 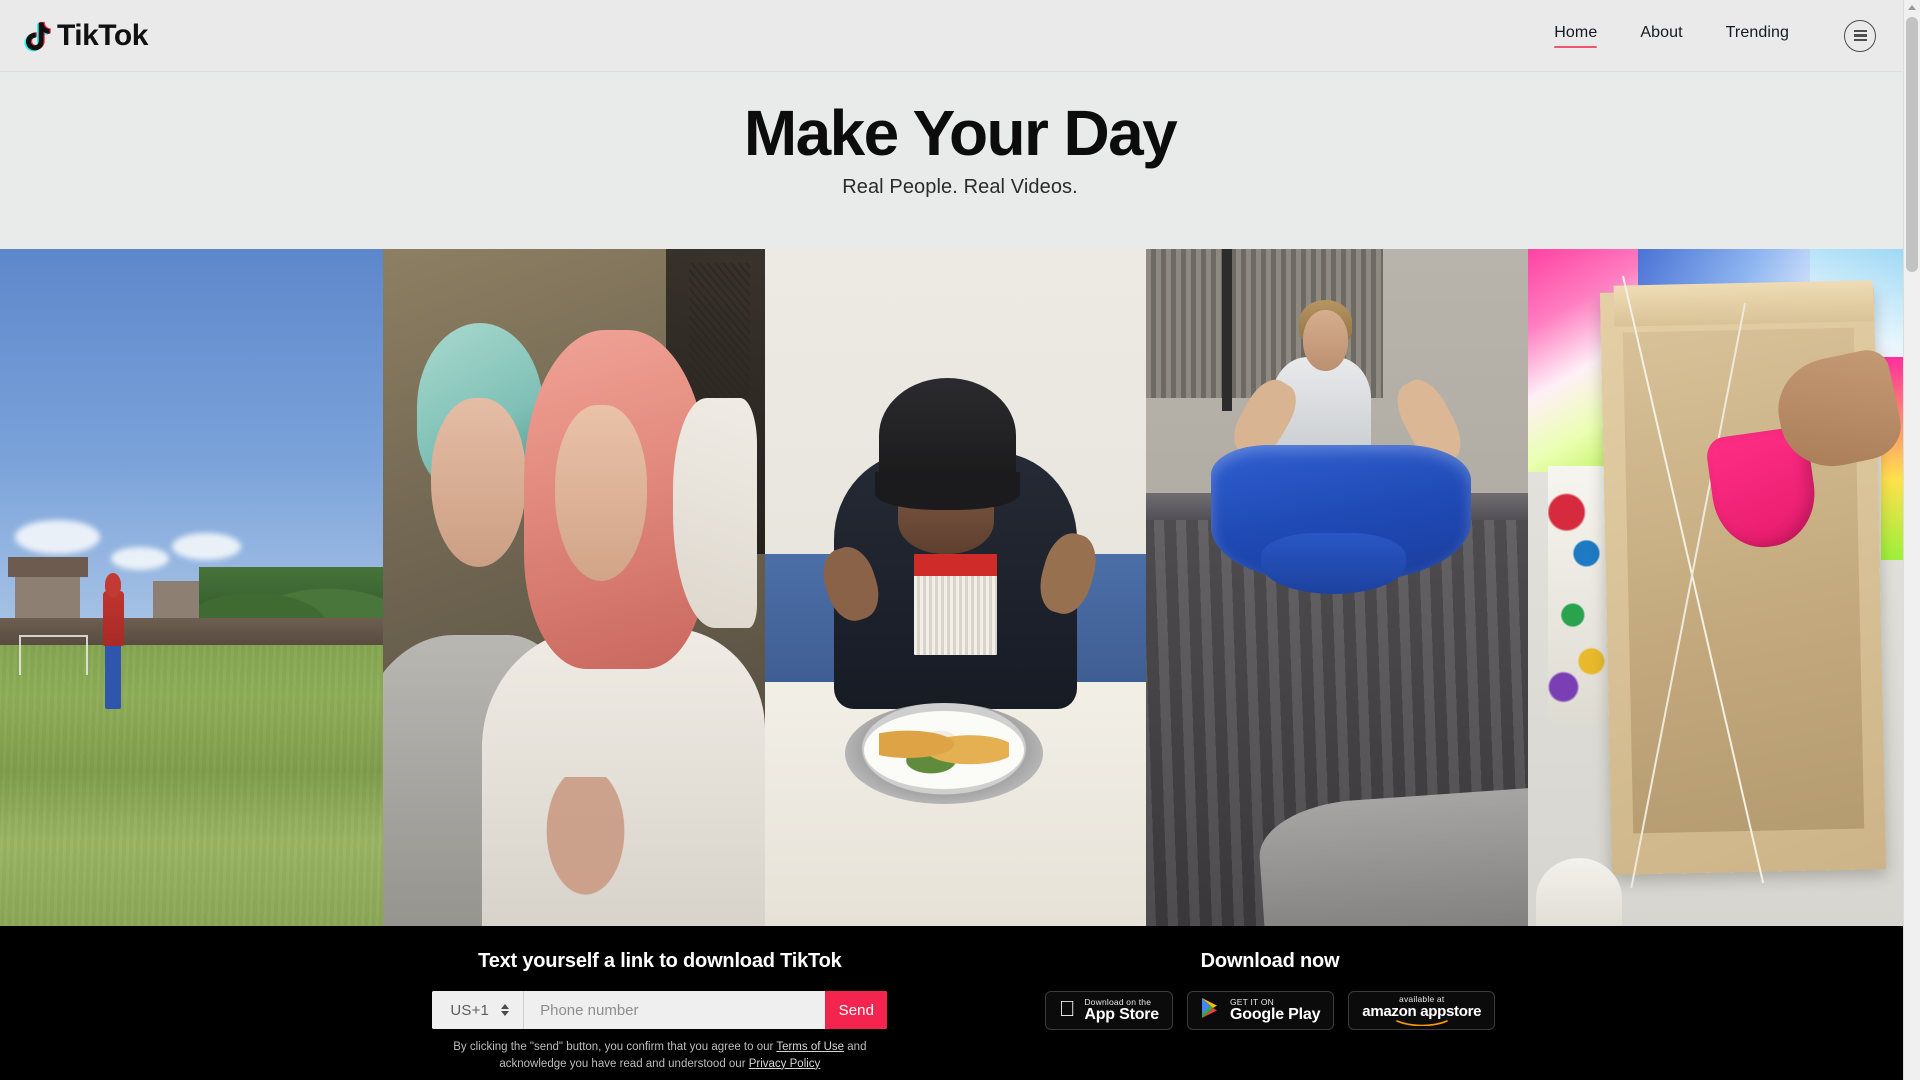 I want to click on video-tile-paint-pour, so click(x=1724, y=587).